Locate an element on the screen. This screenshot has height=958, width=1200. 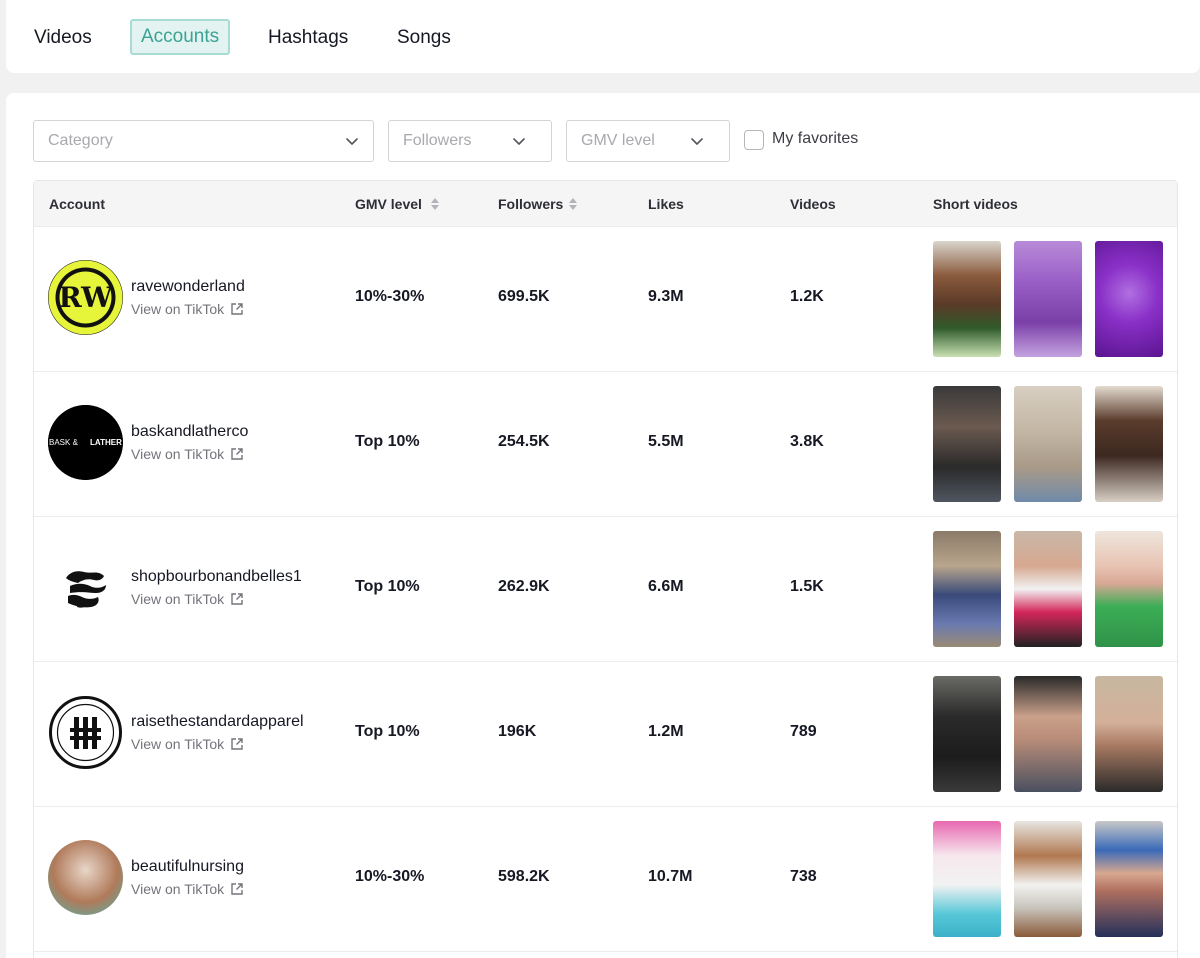
bourbon-and-belles-logo is located at coordinates (86, 589).